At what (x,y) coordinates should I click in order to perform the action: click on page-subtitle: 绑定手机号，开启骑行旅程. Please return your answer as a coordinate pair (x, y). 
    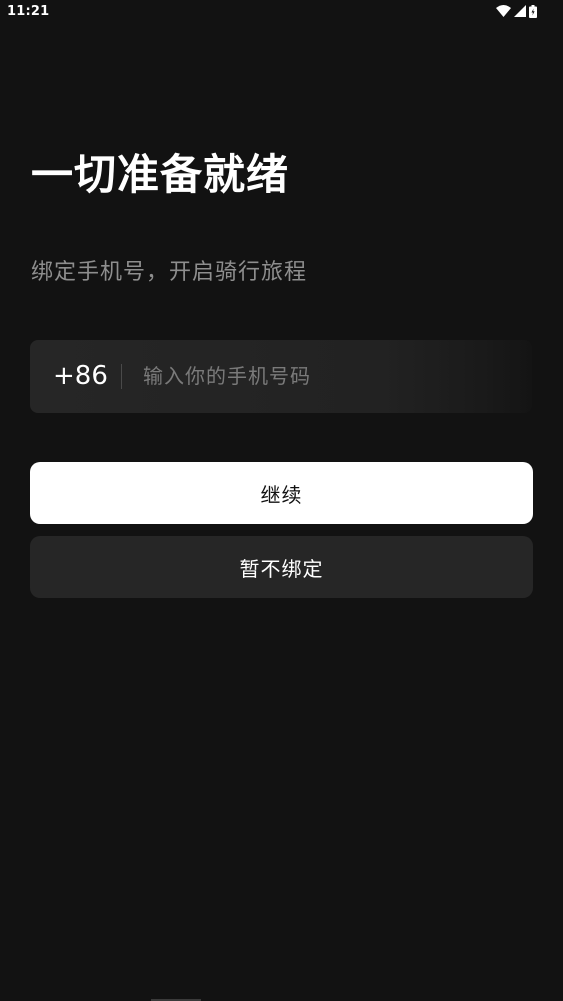
    Looking at the image, I should click on (169, 272).